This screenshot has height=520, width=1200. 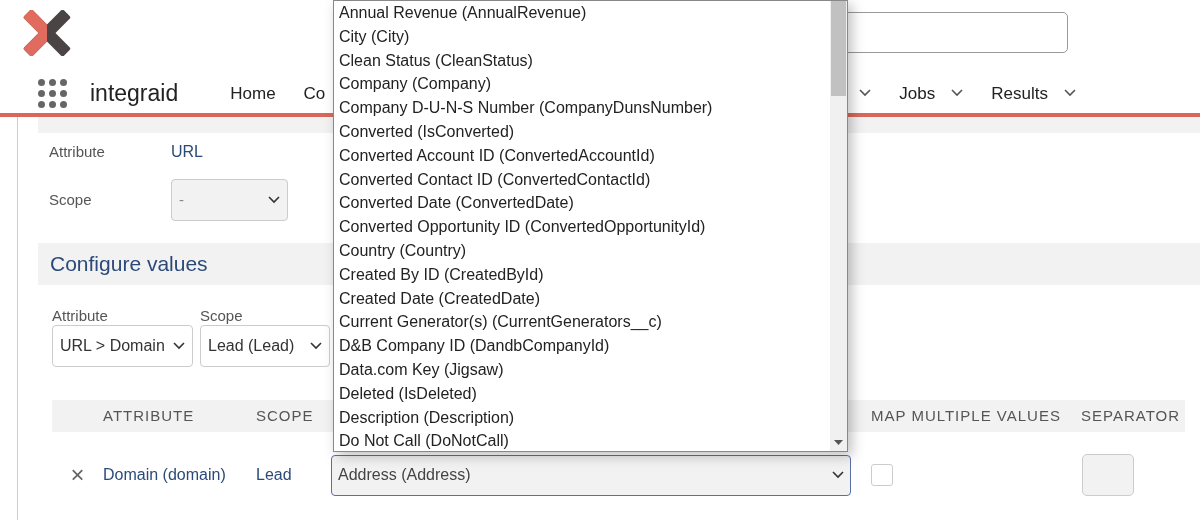 What do you see at coordinates (582, 132) in the screenshot?
I see `dropdown-option: Converted (IsConverted)` at bounding box center [582, 132].